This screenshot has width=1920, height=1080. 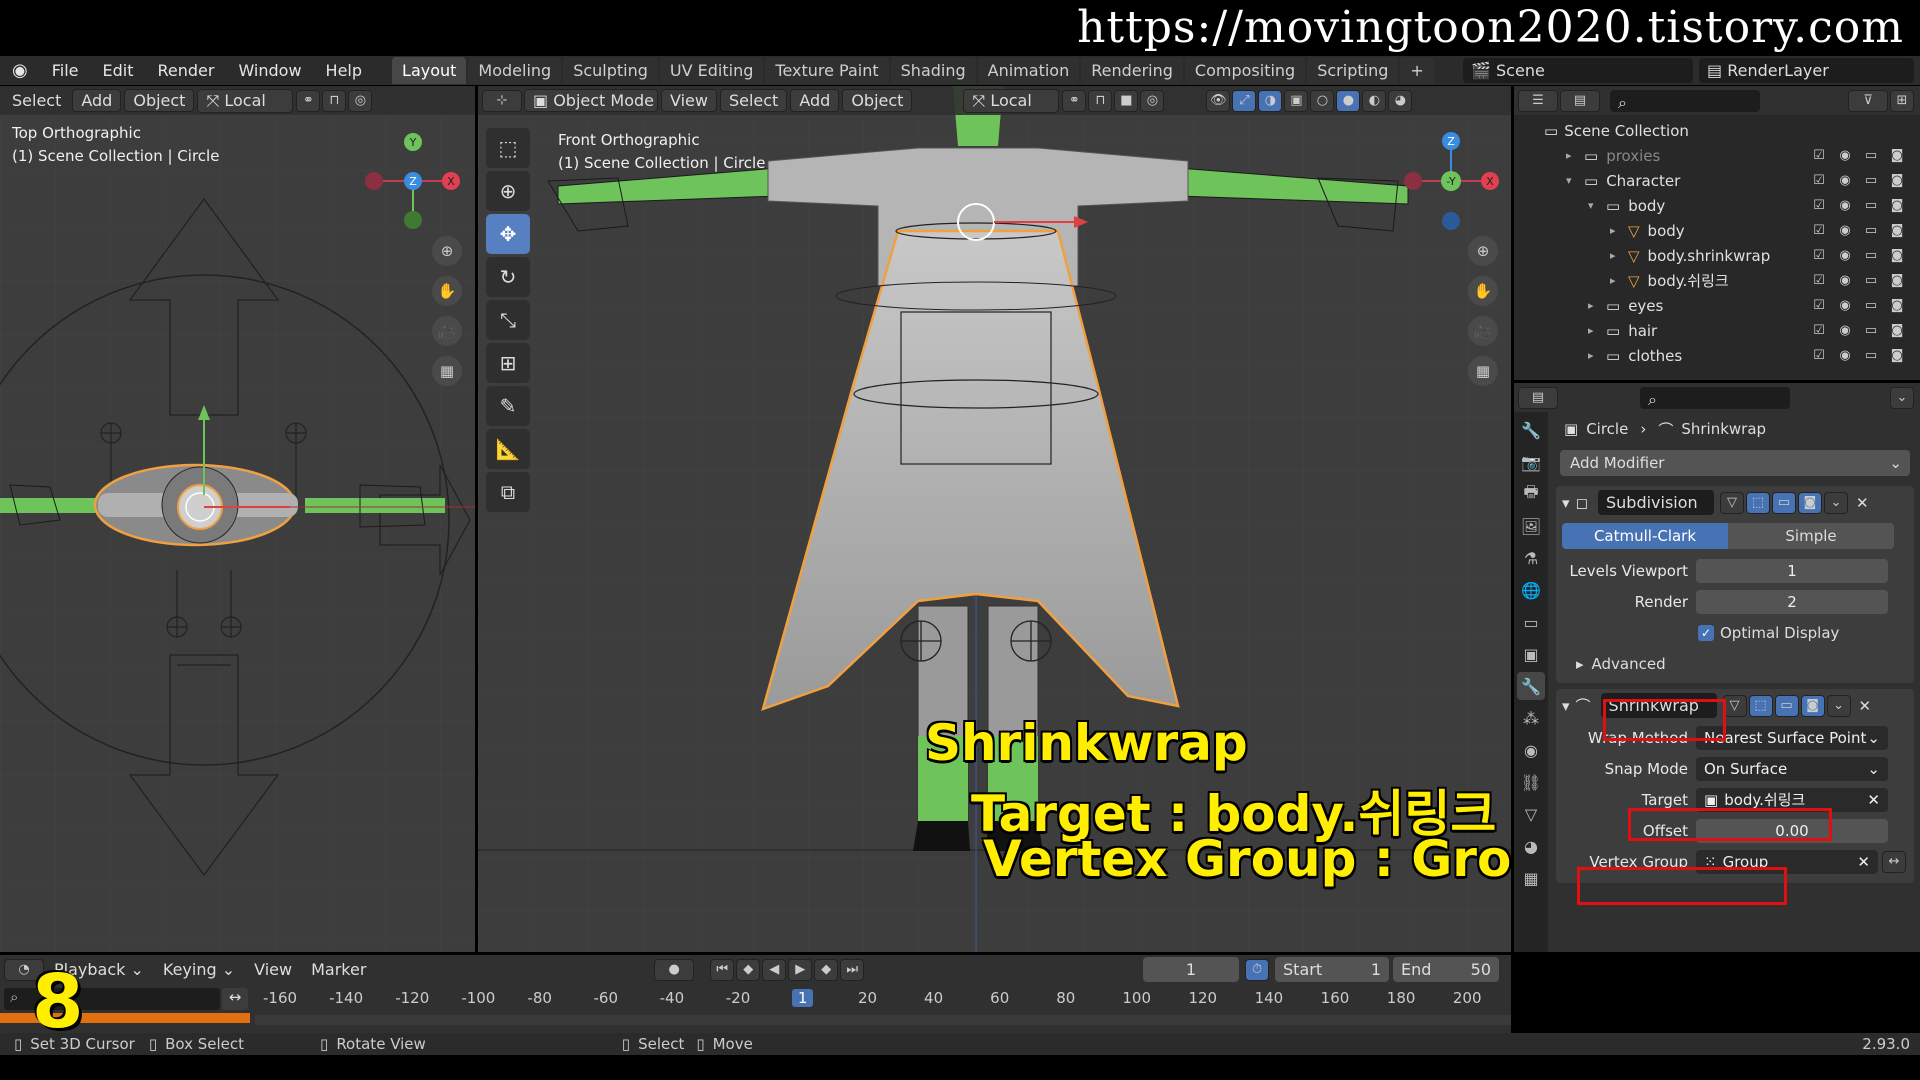 I want to click on add-modifier-button: Add Modifier ⌄, so click(x=1735, y=463).